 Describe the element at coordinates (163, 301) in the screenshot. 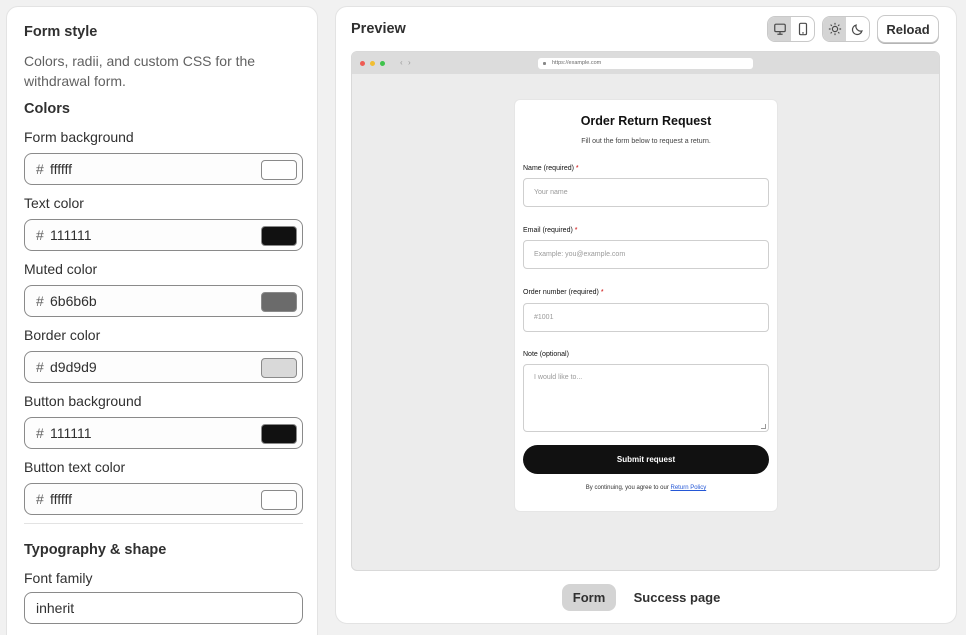

I see `muted-color-field: # 6b6b6b` at that location.